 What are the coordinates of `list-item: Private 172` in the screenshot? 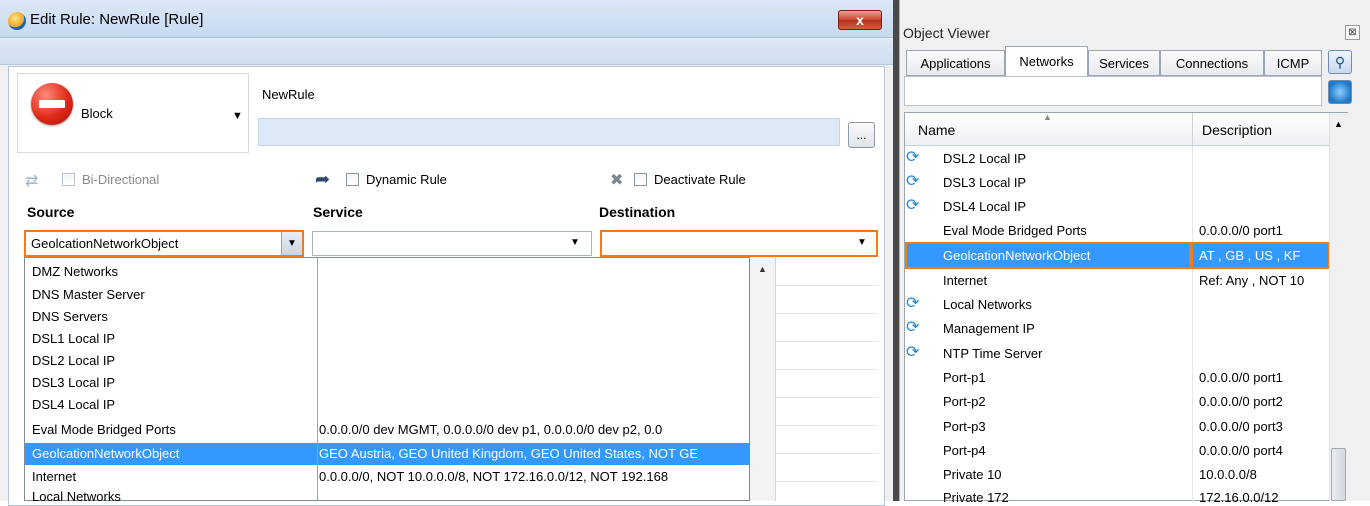 It's located at (976, 497).